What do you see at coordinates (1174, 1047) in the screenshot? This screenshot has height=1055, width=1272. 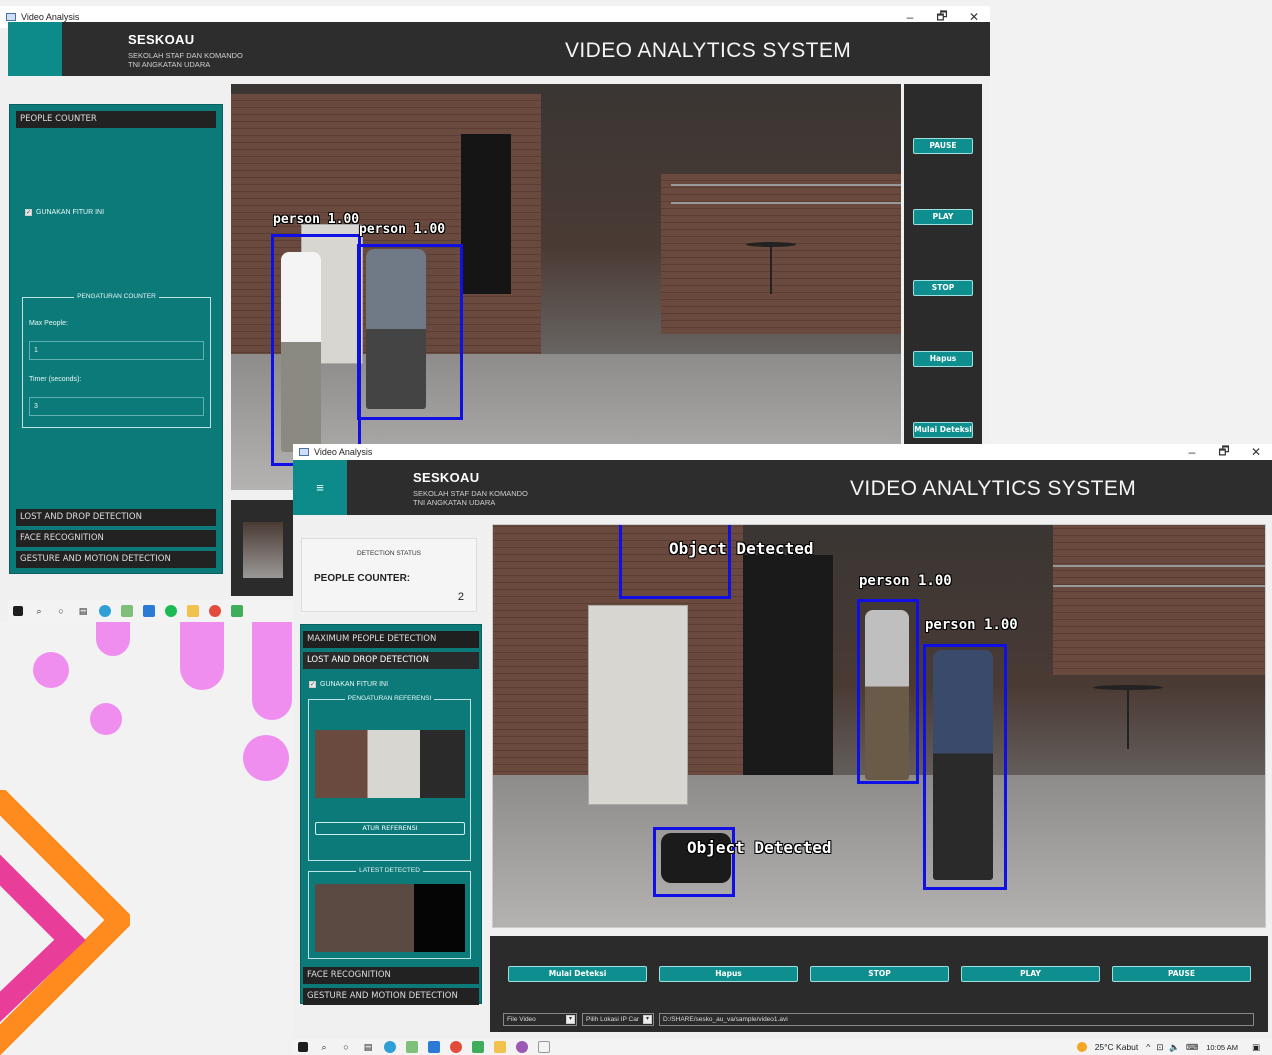 I see `volume-icon: 🔈` at bounding box center [1174, 1047].